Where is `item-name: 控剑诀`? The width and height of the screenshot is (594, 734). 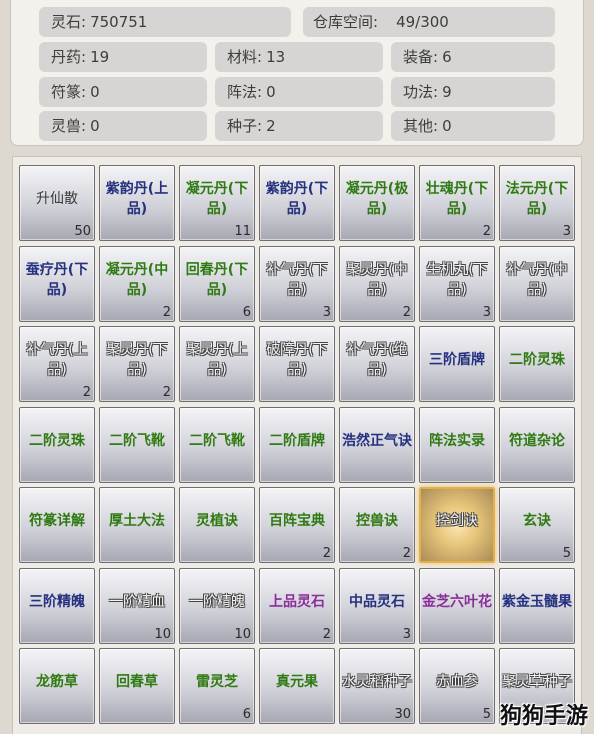
item-name: 控剑诀 is located at coordinates (457, 521).